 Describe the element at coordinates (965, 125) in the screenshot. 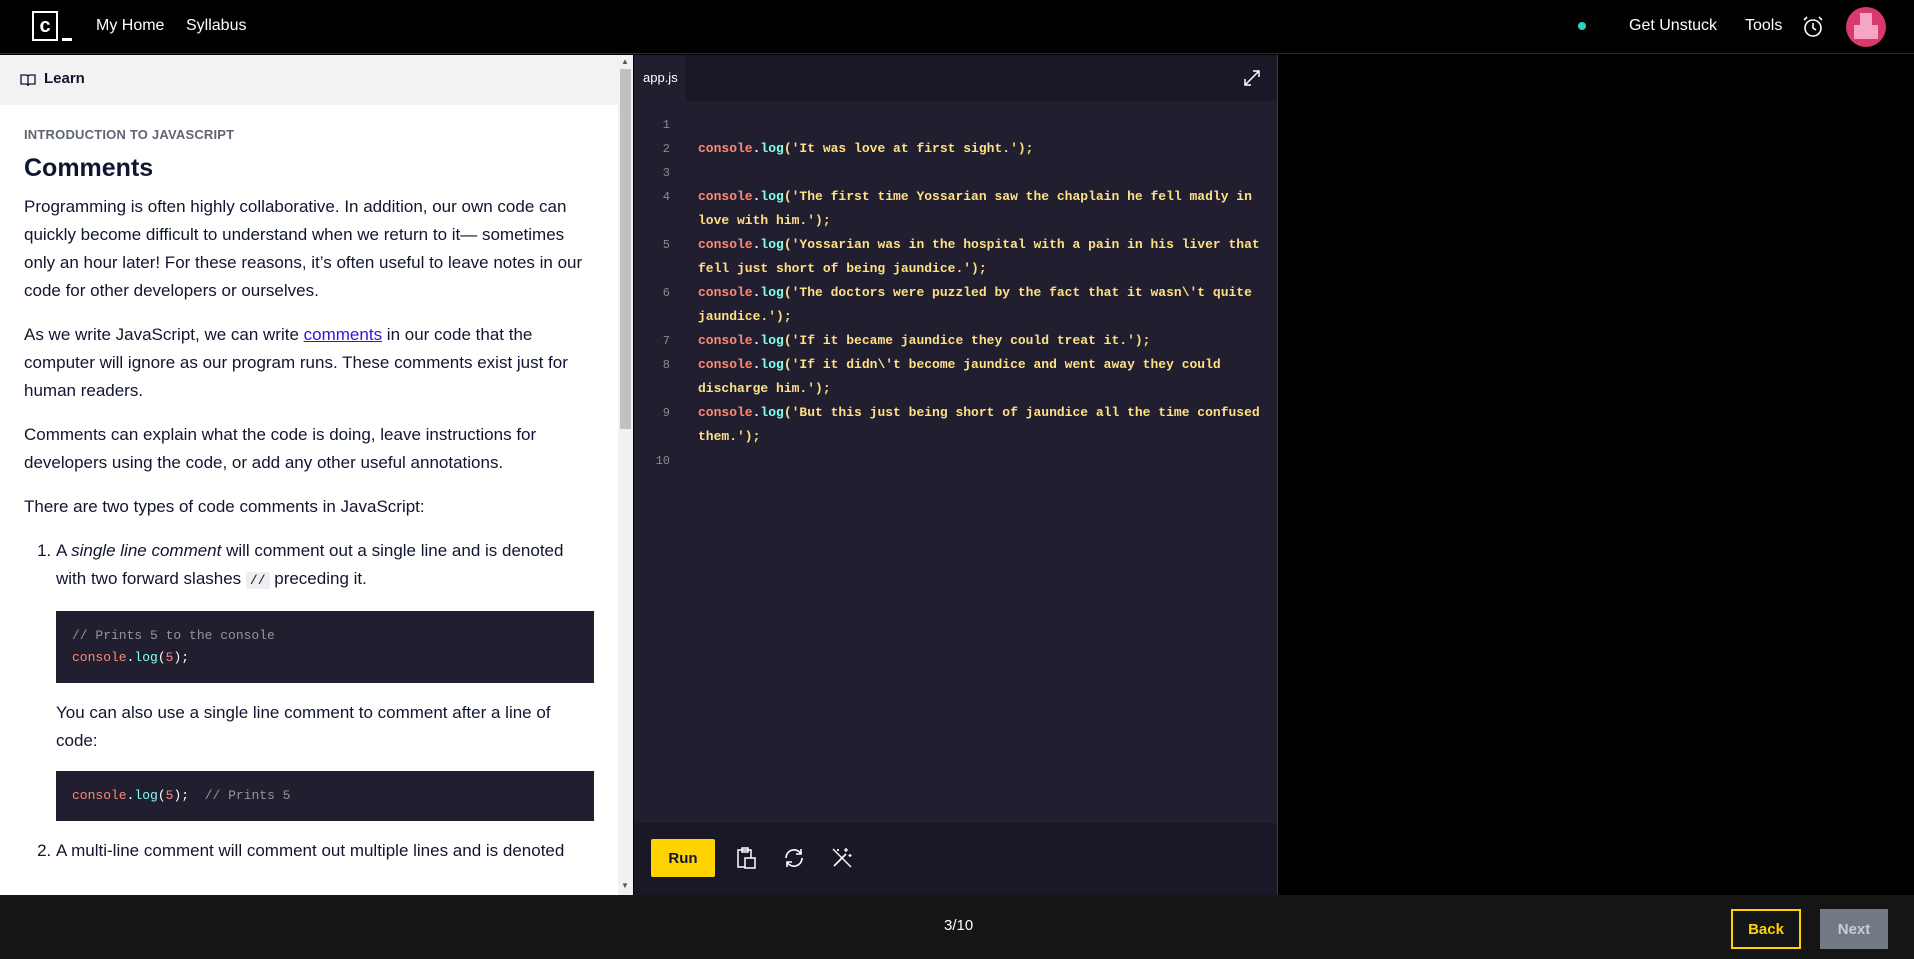

I see `code-line: 1` at that location.